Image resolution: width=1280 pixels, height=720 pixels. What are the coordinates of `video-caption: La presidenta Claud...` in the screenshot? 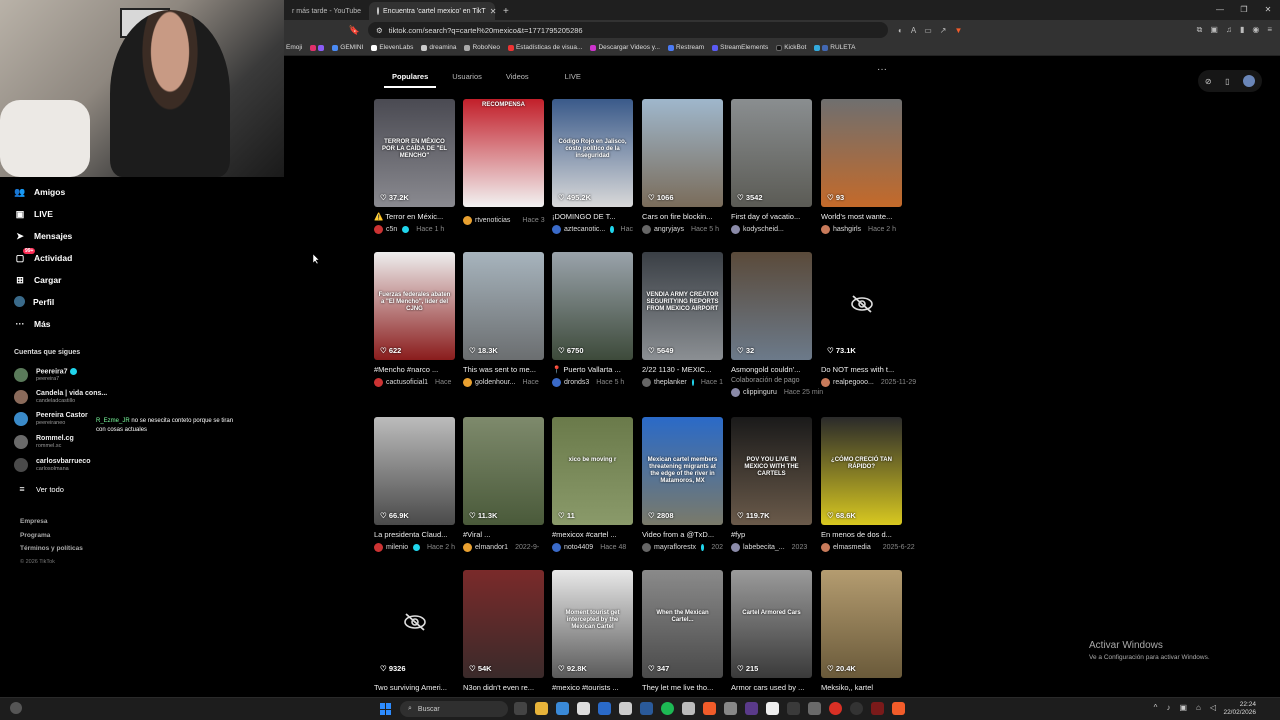 It's located at (414, 534).